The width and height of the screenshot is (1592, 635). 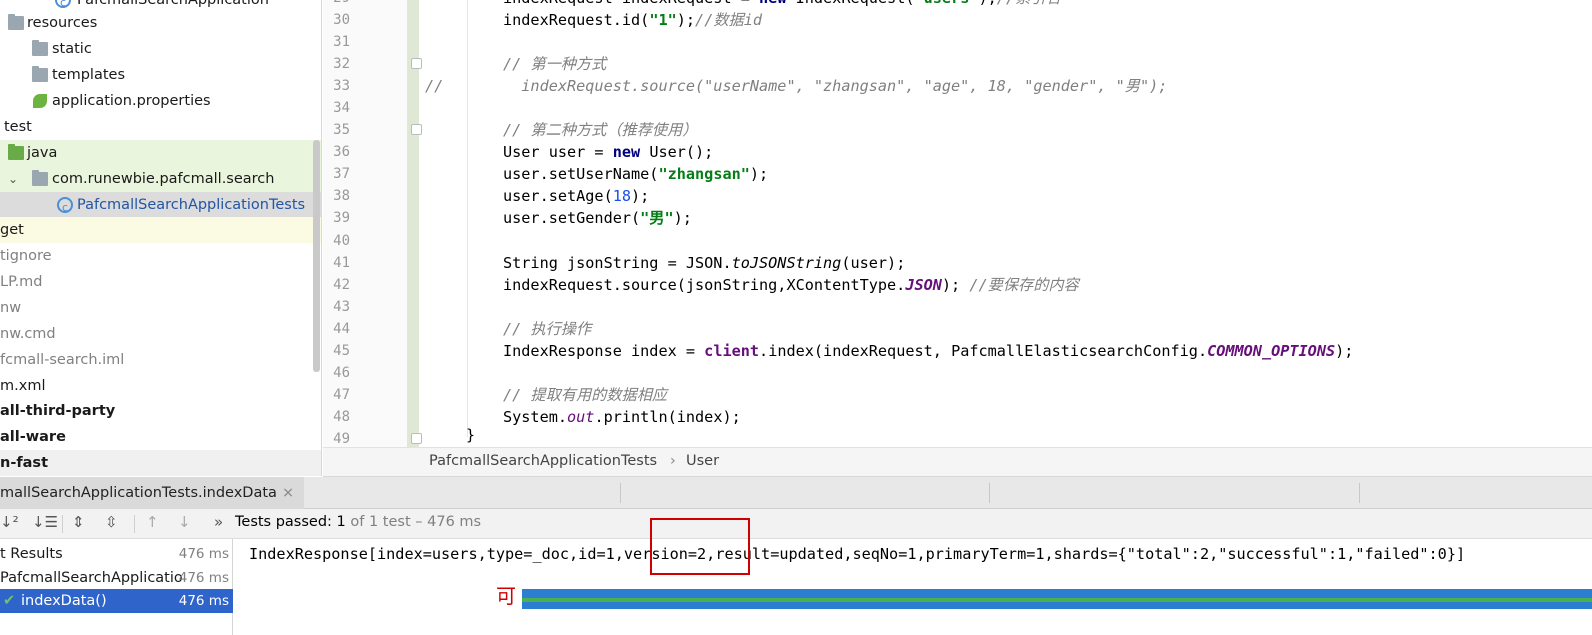 What do you see at coordinates (138, 493) in the screenshot?
I see `tab-label: mallSearchApplicationTests.indexData` at bounding box center [138, 493].